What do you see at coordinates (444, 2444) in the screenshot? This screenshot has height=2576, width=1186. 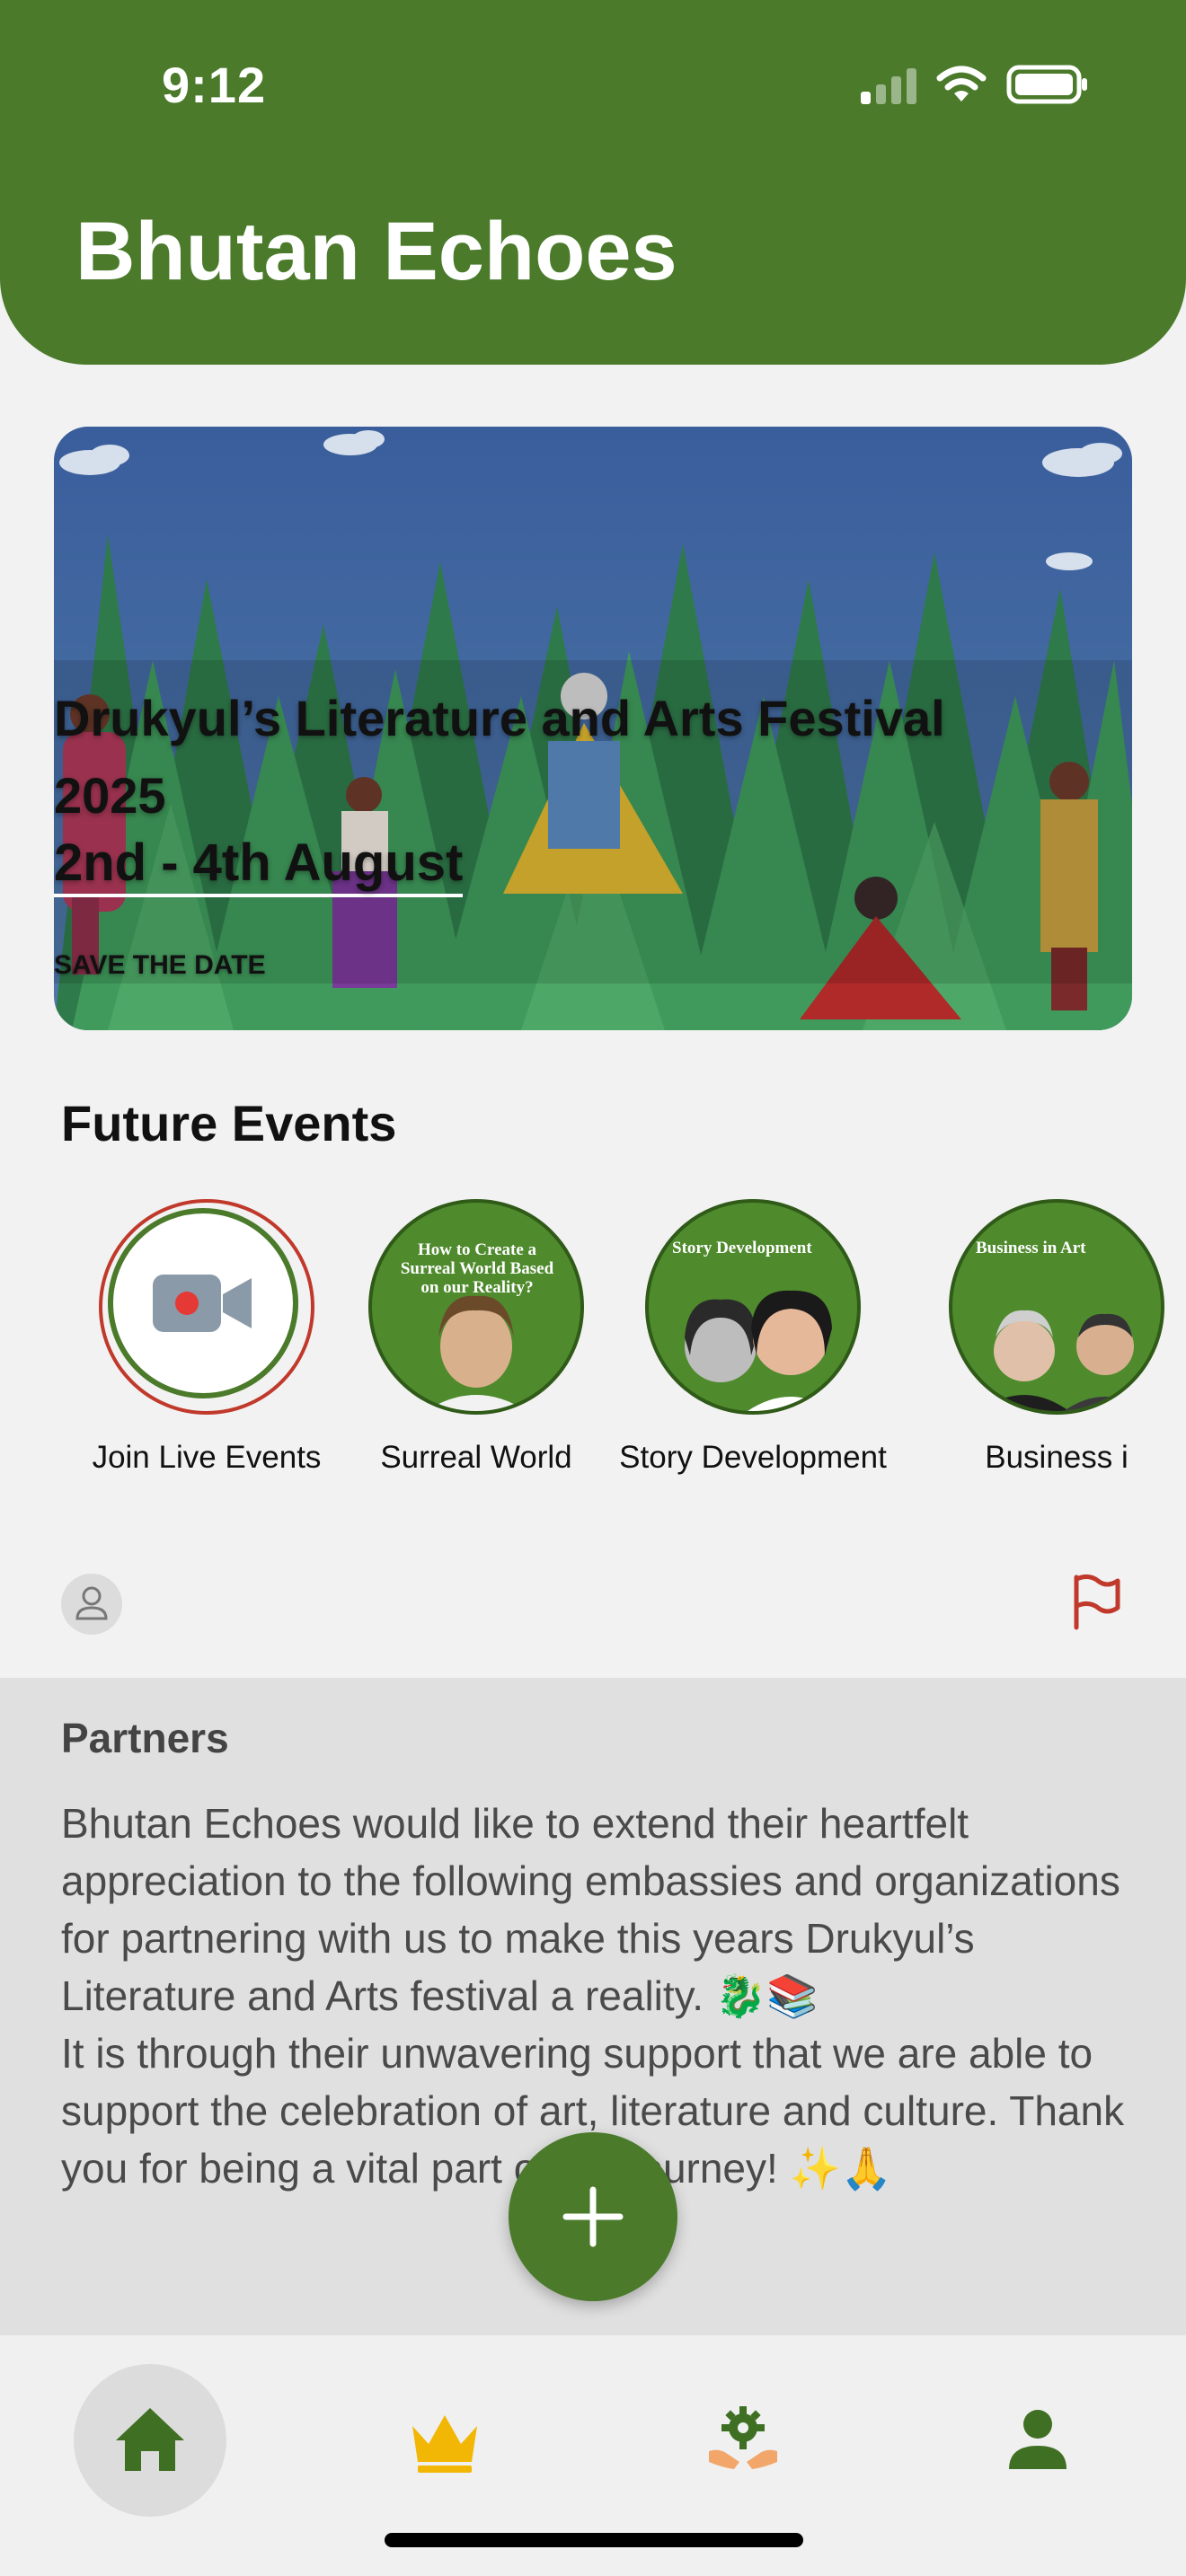 I see `crown-icon` at bounding box center [444, 2444].